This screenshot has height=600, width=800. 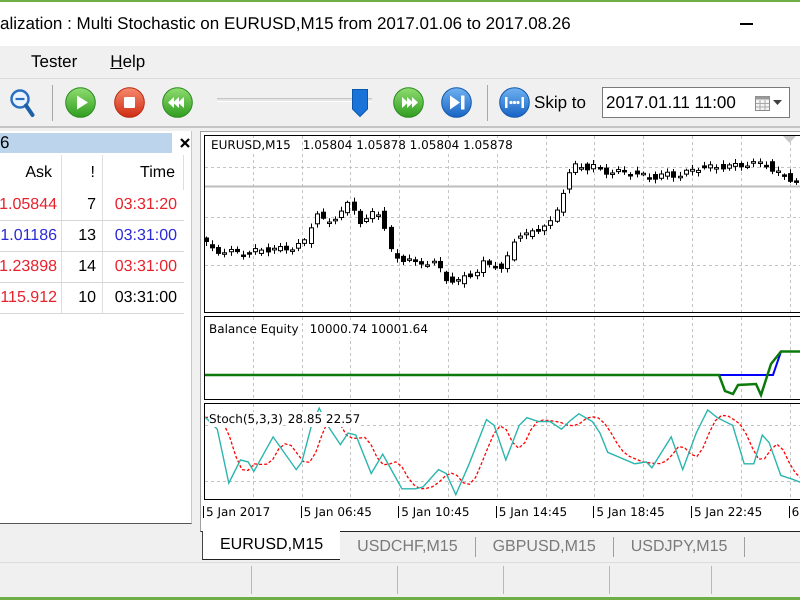 I want to click on table-cell: 10, so click(x=82, y=298).